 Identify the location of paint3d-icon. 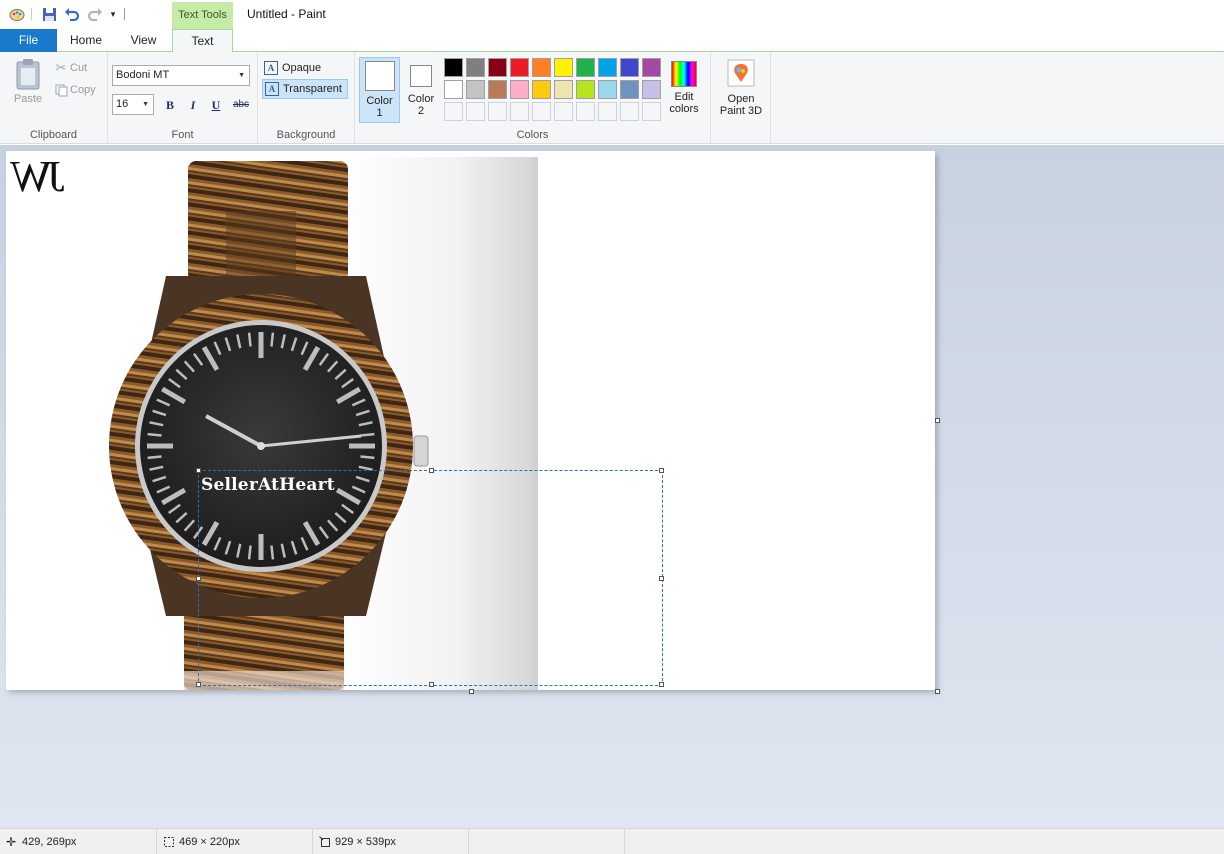
(741, 73).